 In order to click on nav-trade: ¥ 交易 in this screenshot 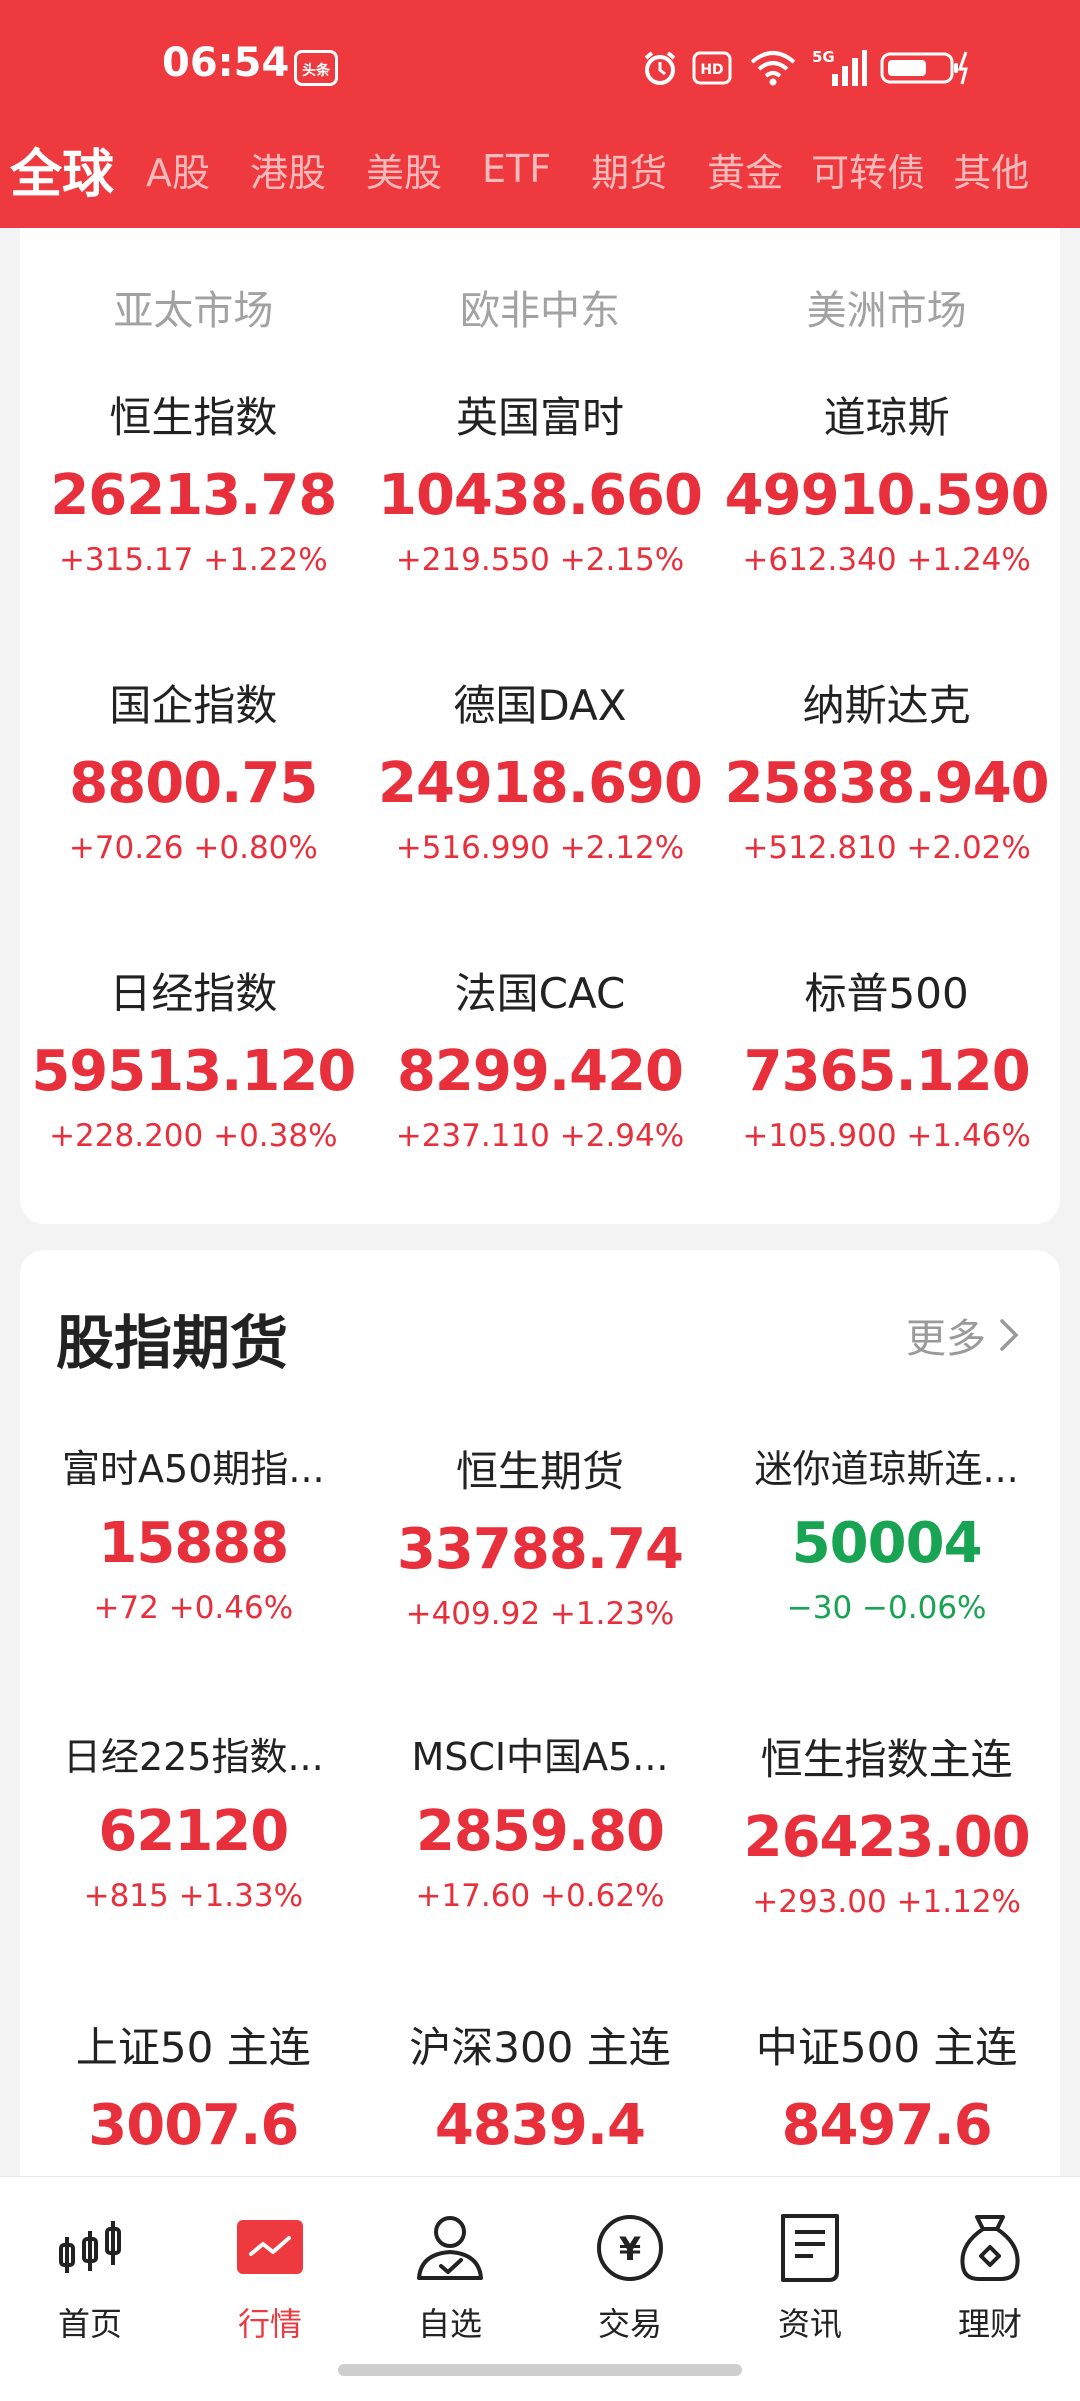, I will do `click(630, 2274)`.